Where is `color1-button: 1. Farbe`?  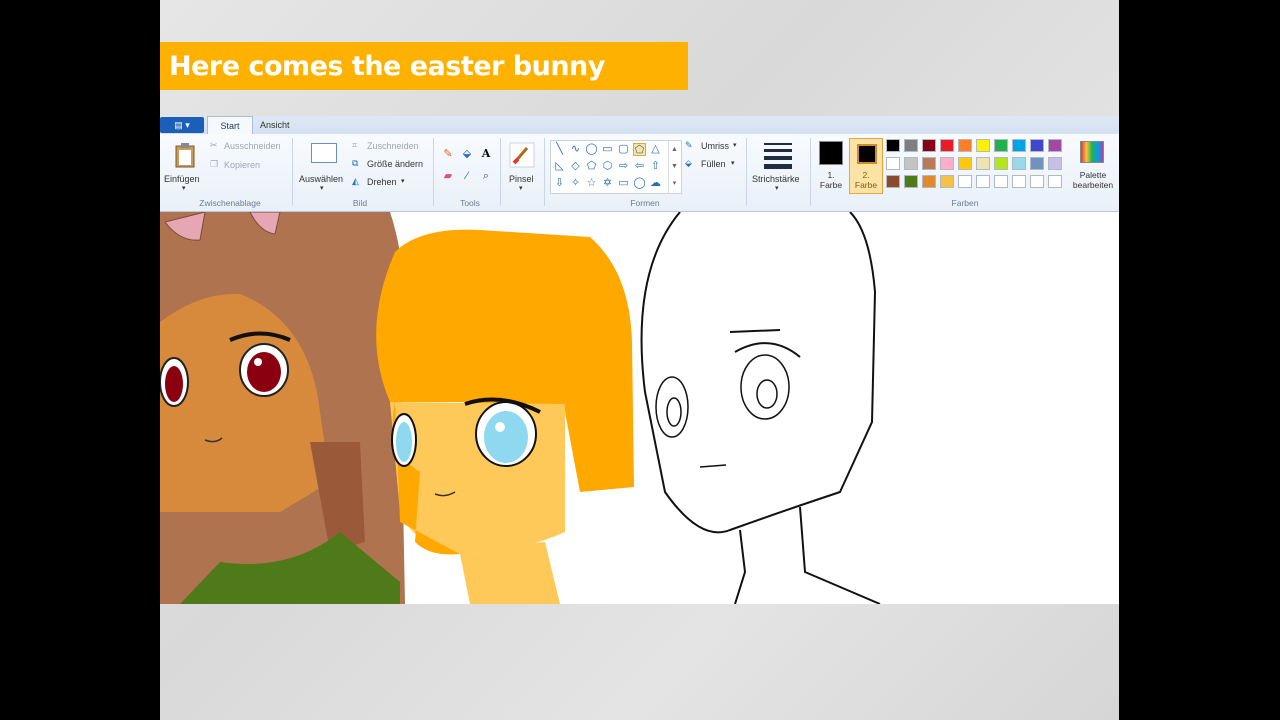
color1-button: 1. Farbe is located at coordinates (831, 166).